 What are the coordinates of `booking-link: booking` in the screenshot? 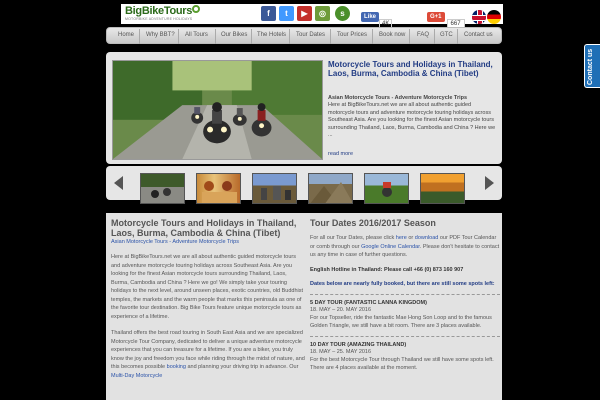 It's located at (176, 367).